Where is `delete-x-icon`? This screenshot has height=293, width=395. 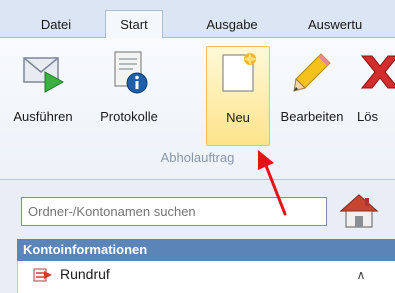
delete-x-icon is located at coordinates (377, 72).